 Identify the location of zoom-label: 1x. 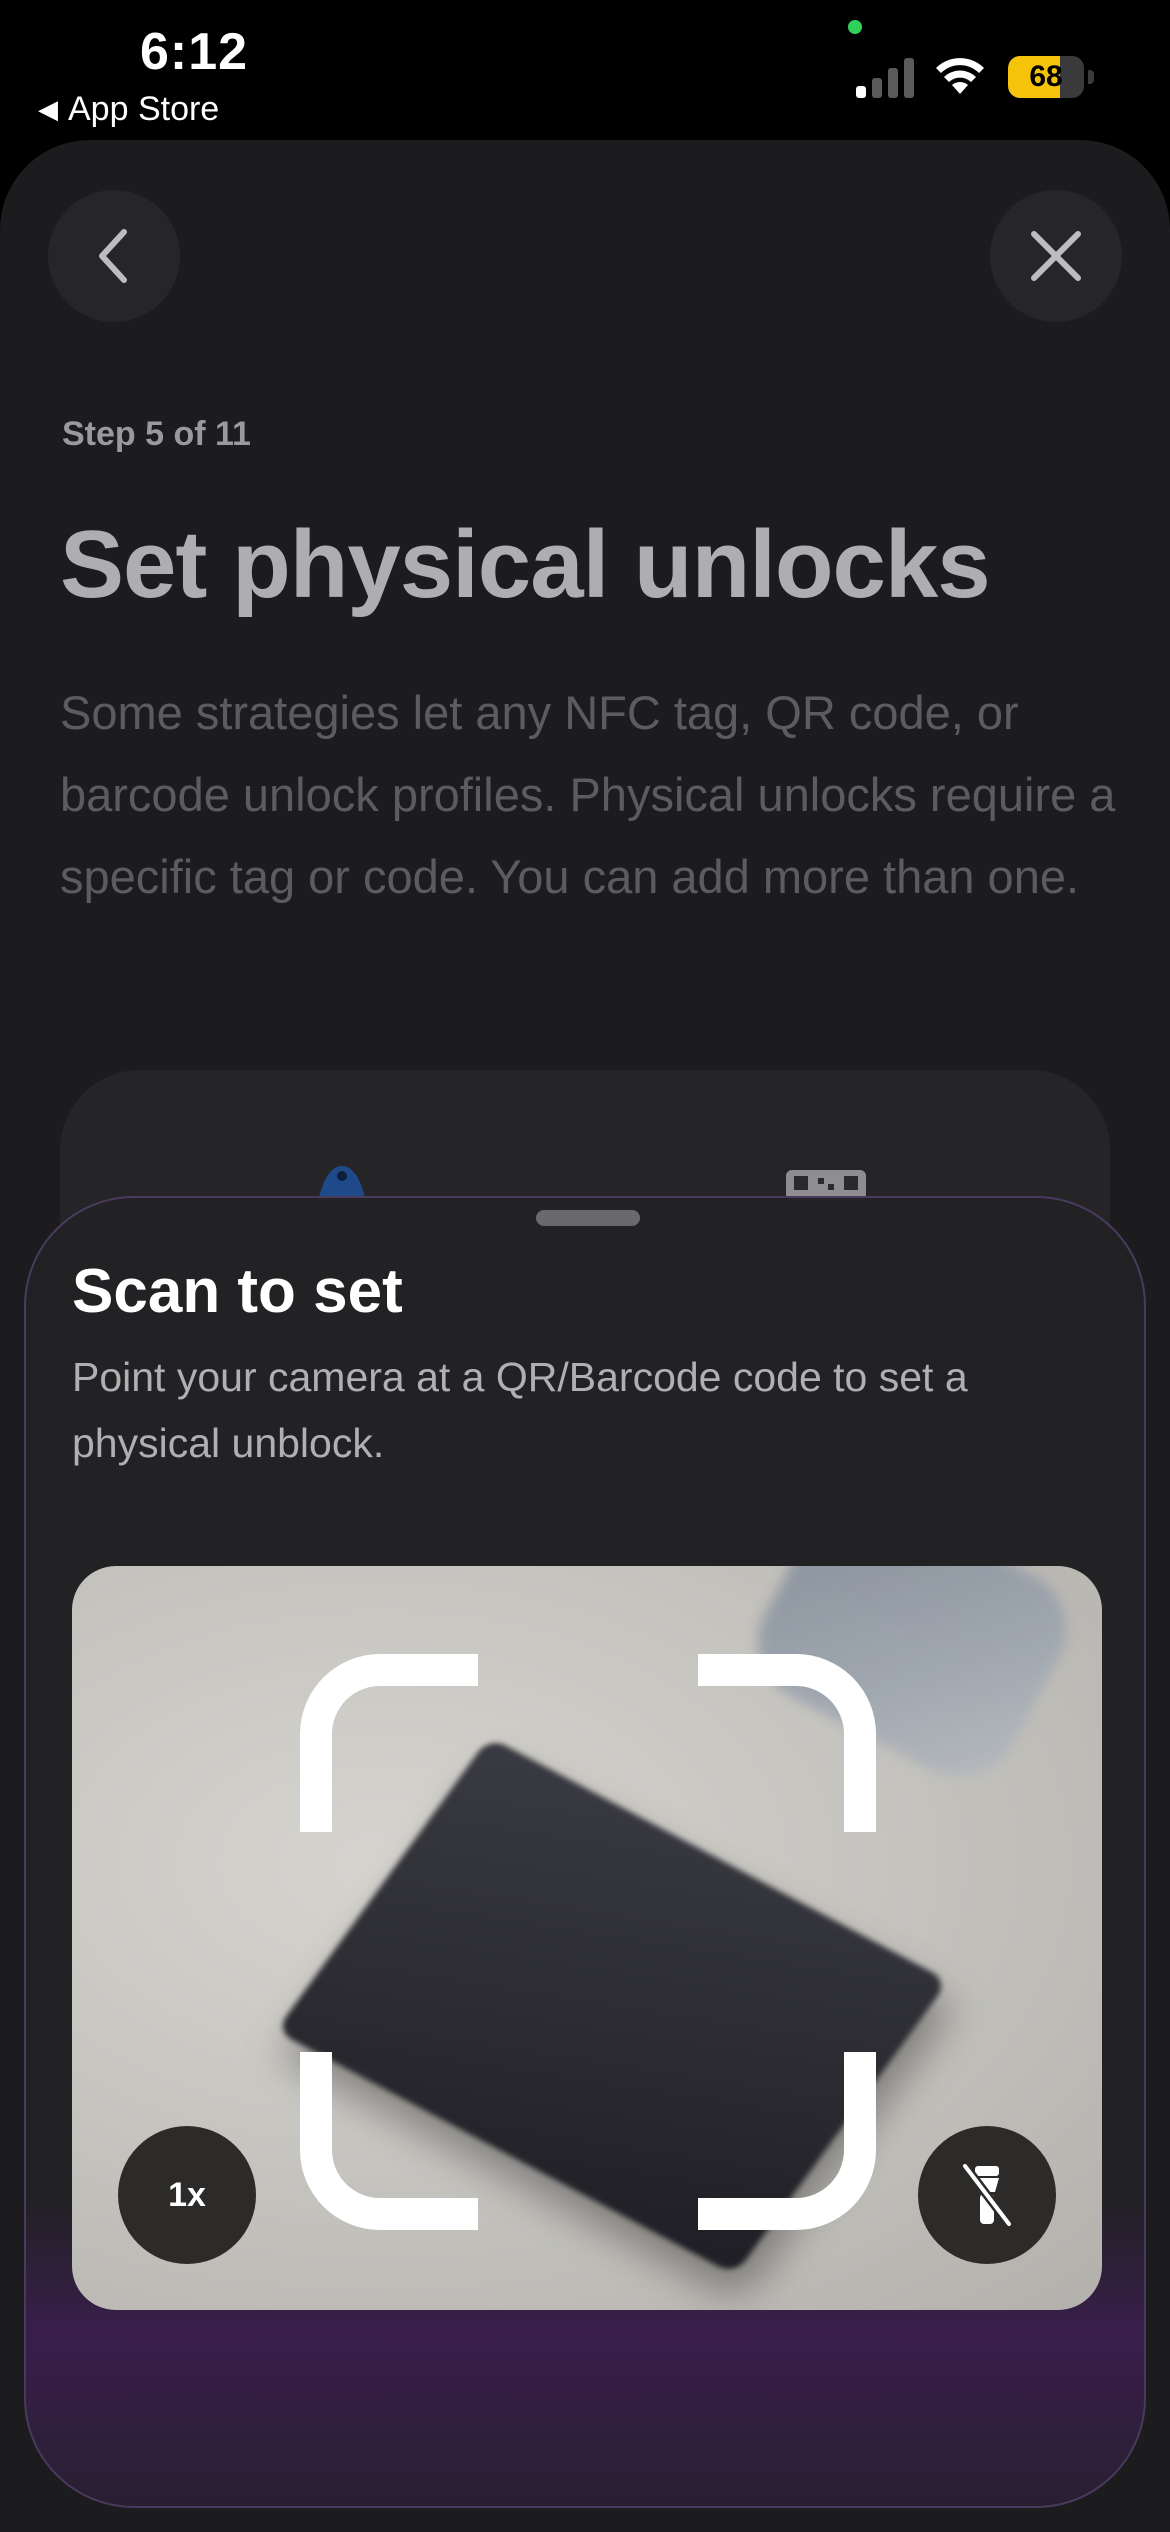
(187, 2194).